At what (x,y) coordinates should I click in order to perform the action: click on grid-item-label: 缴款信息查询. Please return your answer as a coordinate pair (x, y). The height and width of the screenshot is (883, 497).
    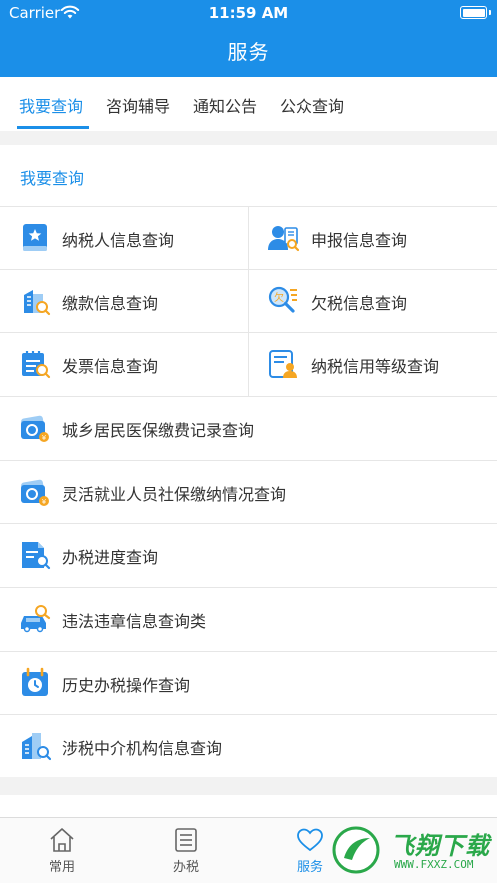
    Looking at the image, I should click on (110, 303).